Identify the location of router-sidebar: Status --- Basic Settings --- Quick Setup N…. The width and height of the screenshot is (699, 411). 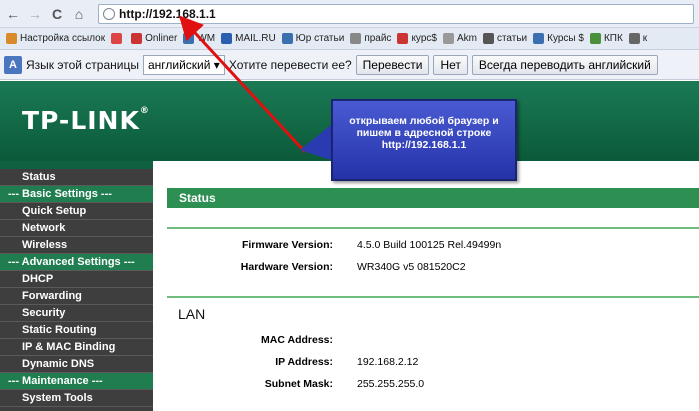
(76, 286).